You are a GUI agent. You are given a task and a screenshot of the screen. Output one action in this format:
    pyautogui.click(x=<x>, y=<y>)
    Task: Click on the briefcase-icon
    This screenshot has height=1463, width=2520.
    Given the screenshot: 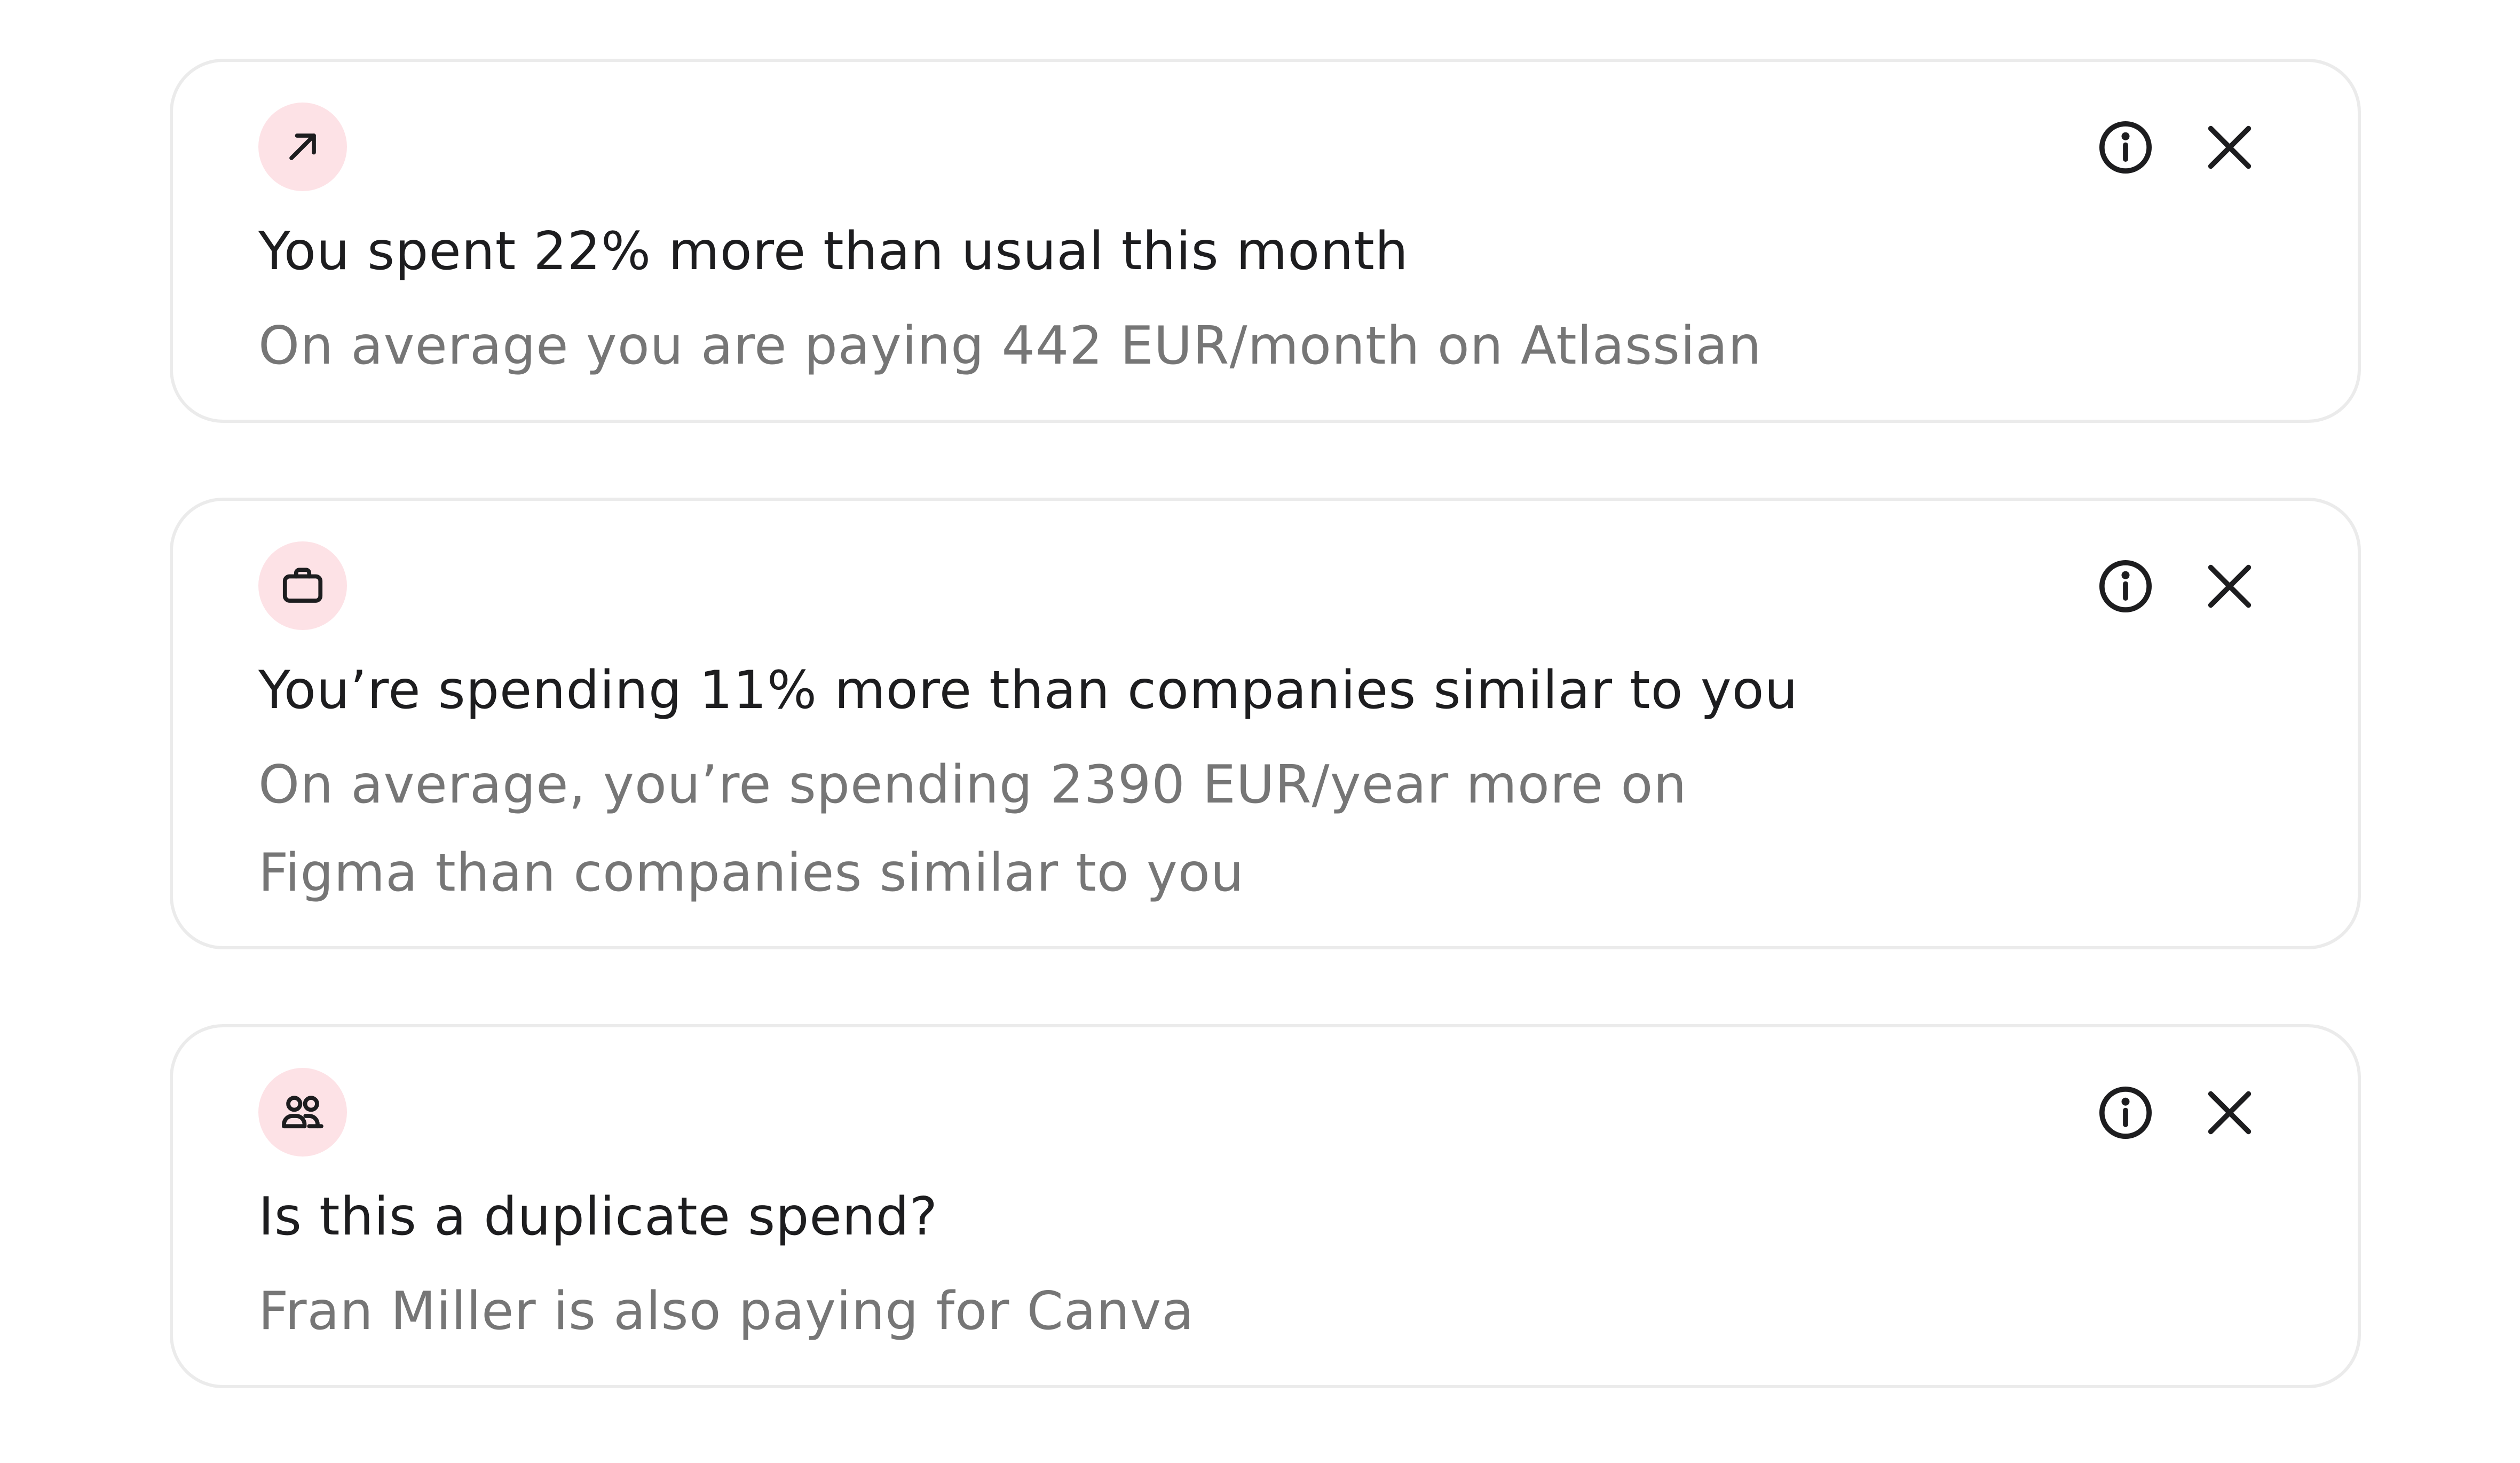 What is the action you would take?
    pyautogui.click(x=303, y=586)
    